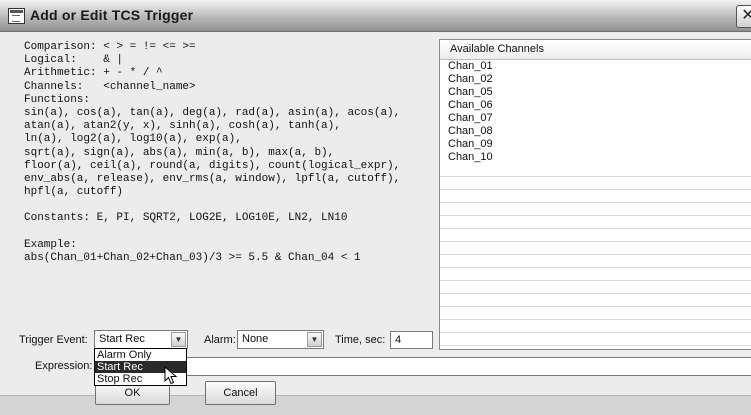 This screenshot has width=751, height=415. Describe the element at coordinates (64, 366) in the screenshot. I see `expression-label: Expression:` at that location.